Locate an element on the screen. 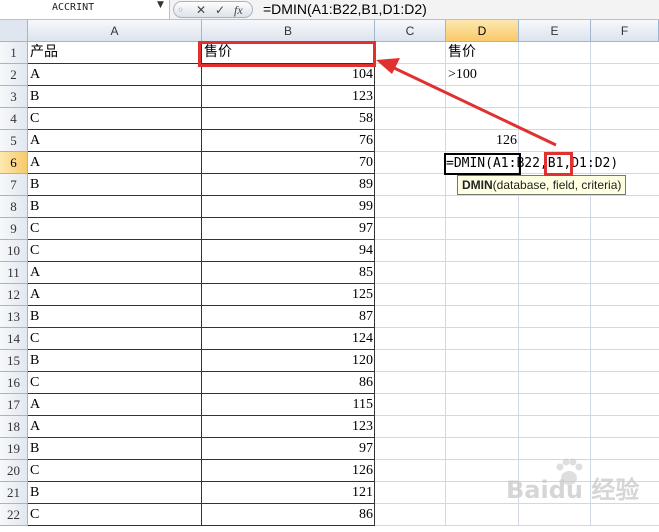 This screenshot has width=659, height=532. annotation-arrow is located at coordinates (466, 102).